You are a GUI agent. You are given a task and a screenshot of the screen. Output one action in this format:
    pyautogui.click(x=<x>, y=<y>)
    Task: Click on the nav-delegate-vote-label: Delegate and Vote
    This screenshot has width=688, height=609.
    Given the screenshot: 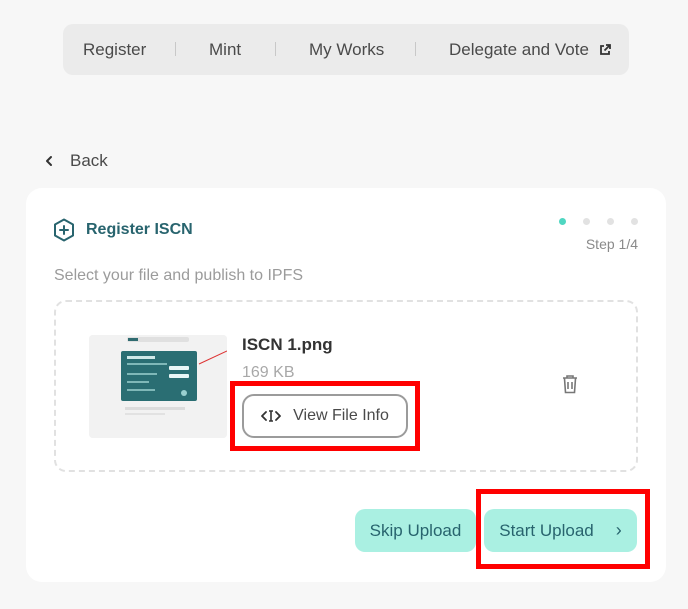 What is the action you would take?
    pyautogui.click(x=519, y=49)
    